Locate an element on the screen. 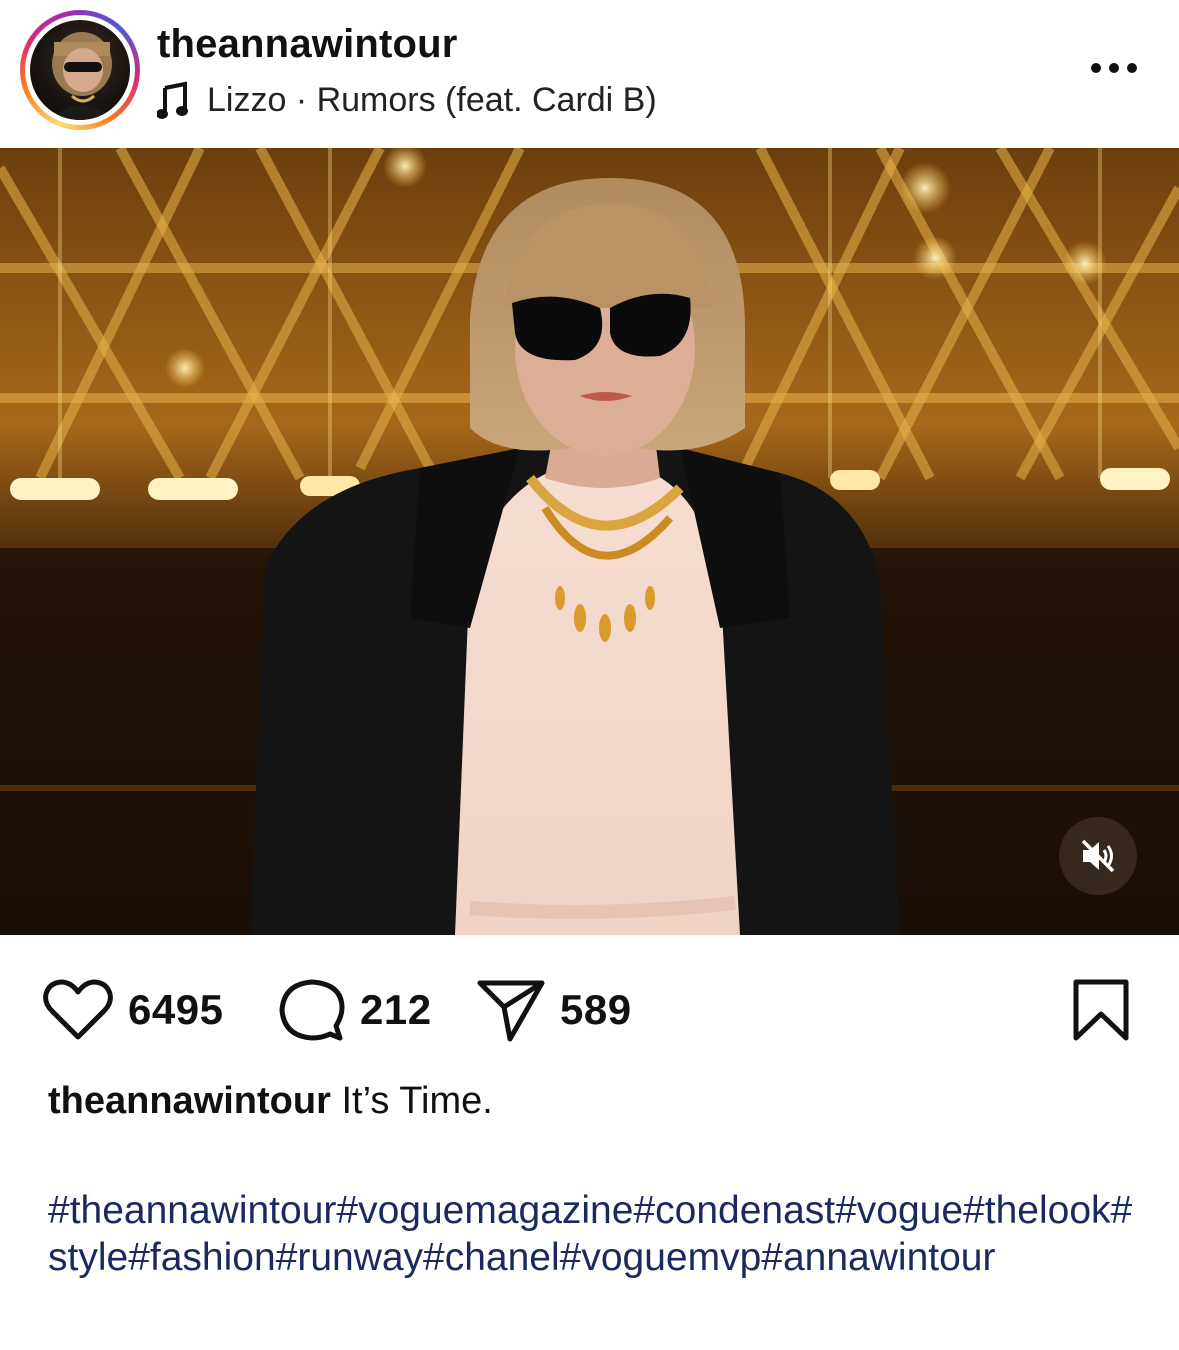 This screenshot has height=1350, width=1179. caption-username: theannawintour is located at coordinates (189, 1101).